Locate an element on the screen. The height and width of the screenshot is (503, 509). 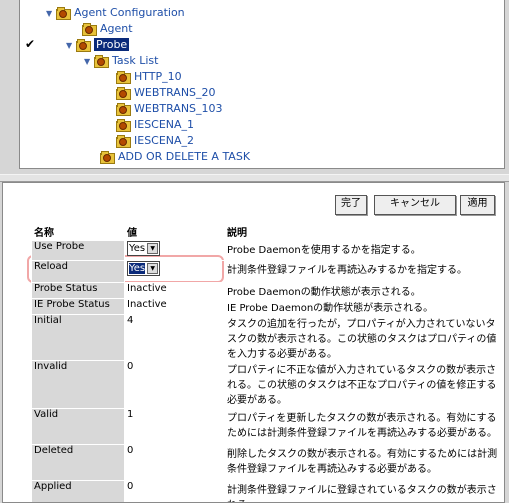
tree-label-add-delete-task: ADD OR DELETE A TASK is located at coordinates (184, 156).